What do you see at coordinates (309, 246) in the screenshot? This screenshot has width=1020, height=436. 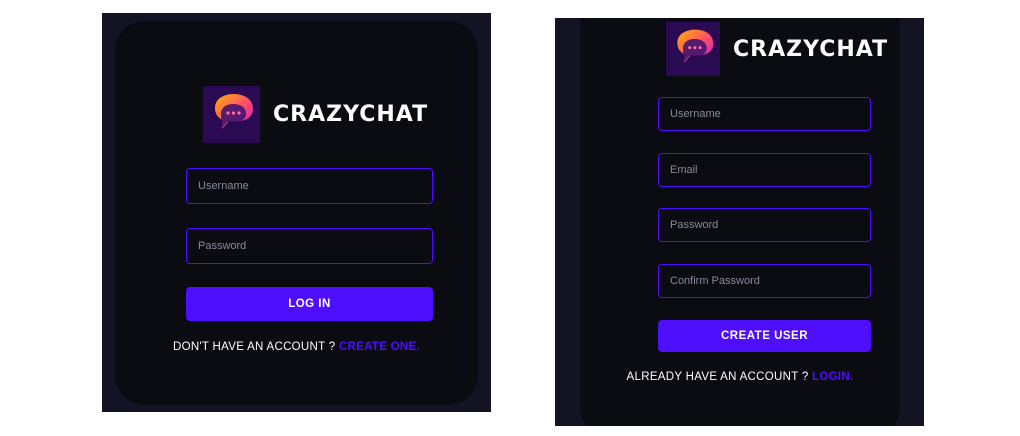 I see `login-password-input` at bounding box center [309, 246].